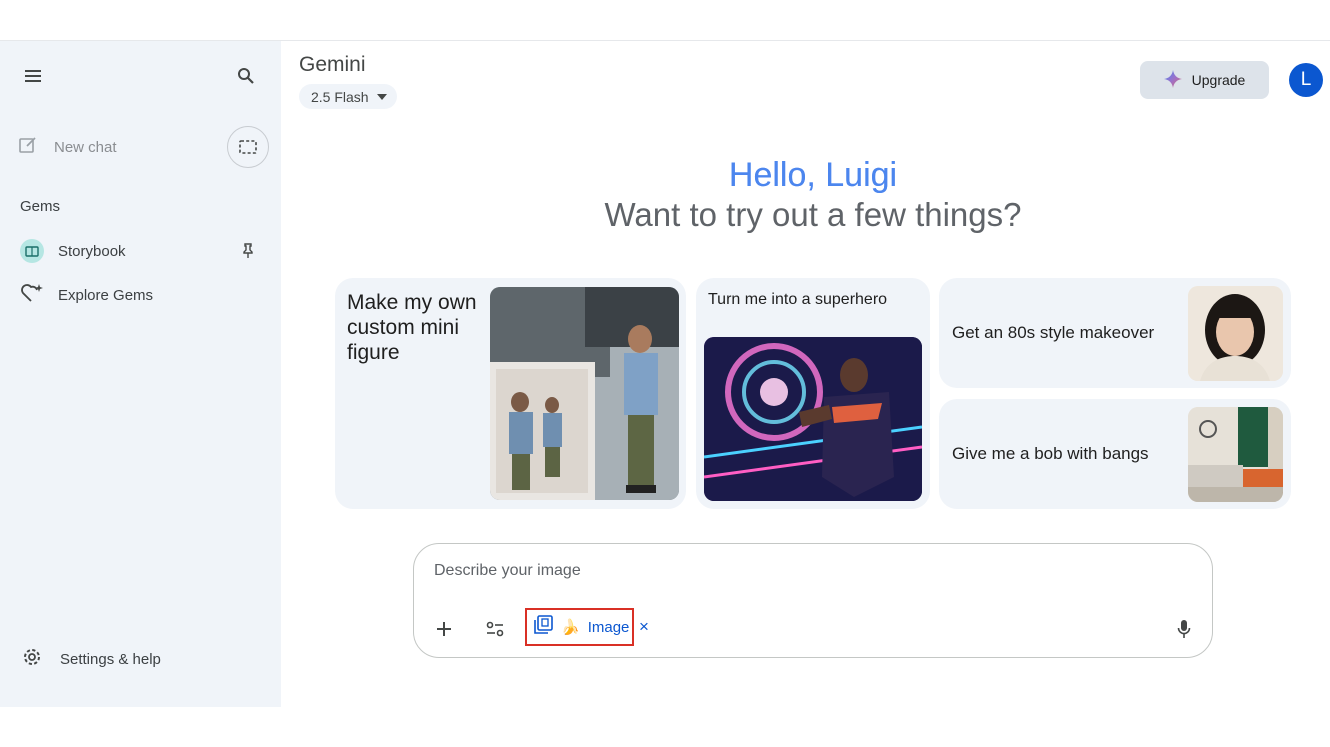 The width and height of the screenshot is (1330, 747). What do you see at coordinates (1184, 629) in the screenshot?
I see `microphone-icon` at bounding box center [1184, 629].